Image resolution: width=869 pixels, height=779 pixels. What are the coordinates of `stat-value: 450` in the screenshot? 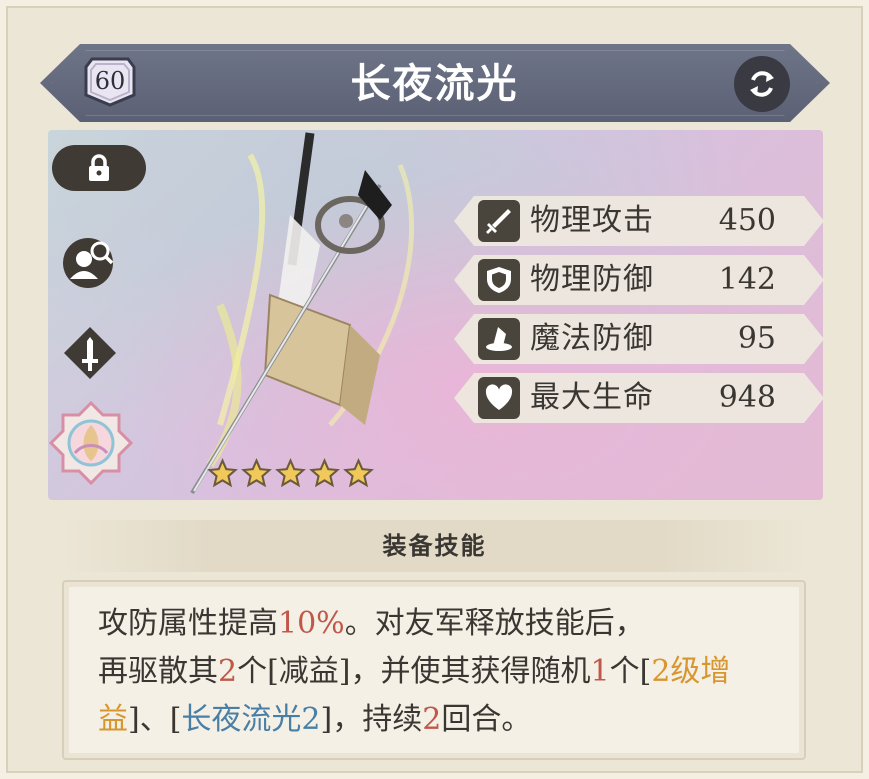 It's located at (747, 220).